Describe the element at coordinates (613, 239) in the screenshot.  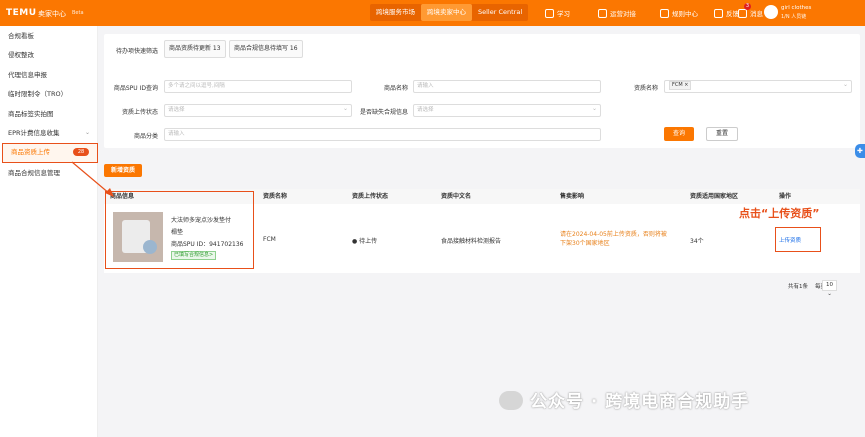
I see `sales-impact-cell: 请在2024-04-05前上传资质，否则将被下架30个国家地区` at that location.